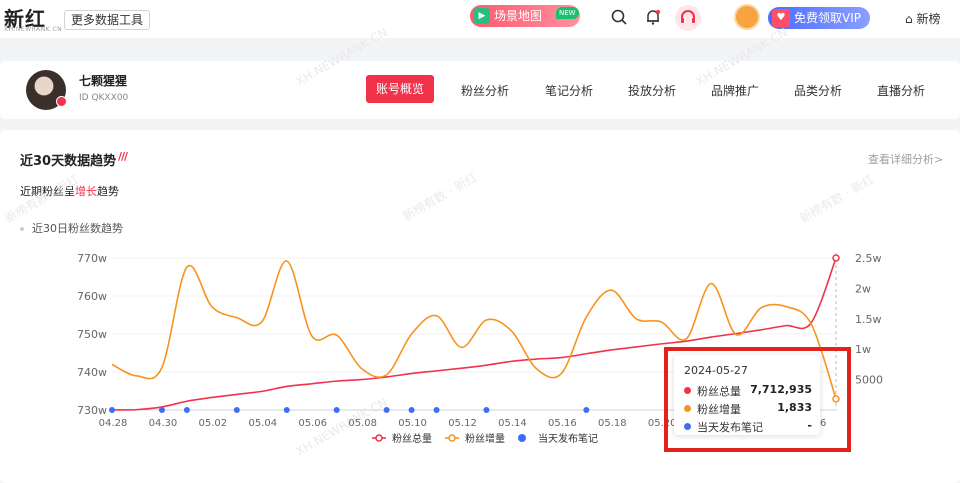 The image size is (960, 483). I want to click on x-tick-label: 05.02, so click(213, 423).